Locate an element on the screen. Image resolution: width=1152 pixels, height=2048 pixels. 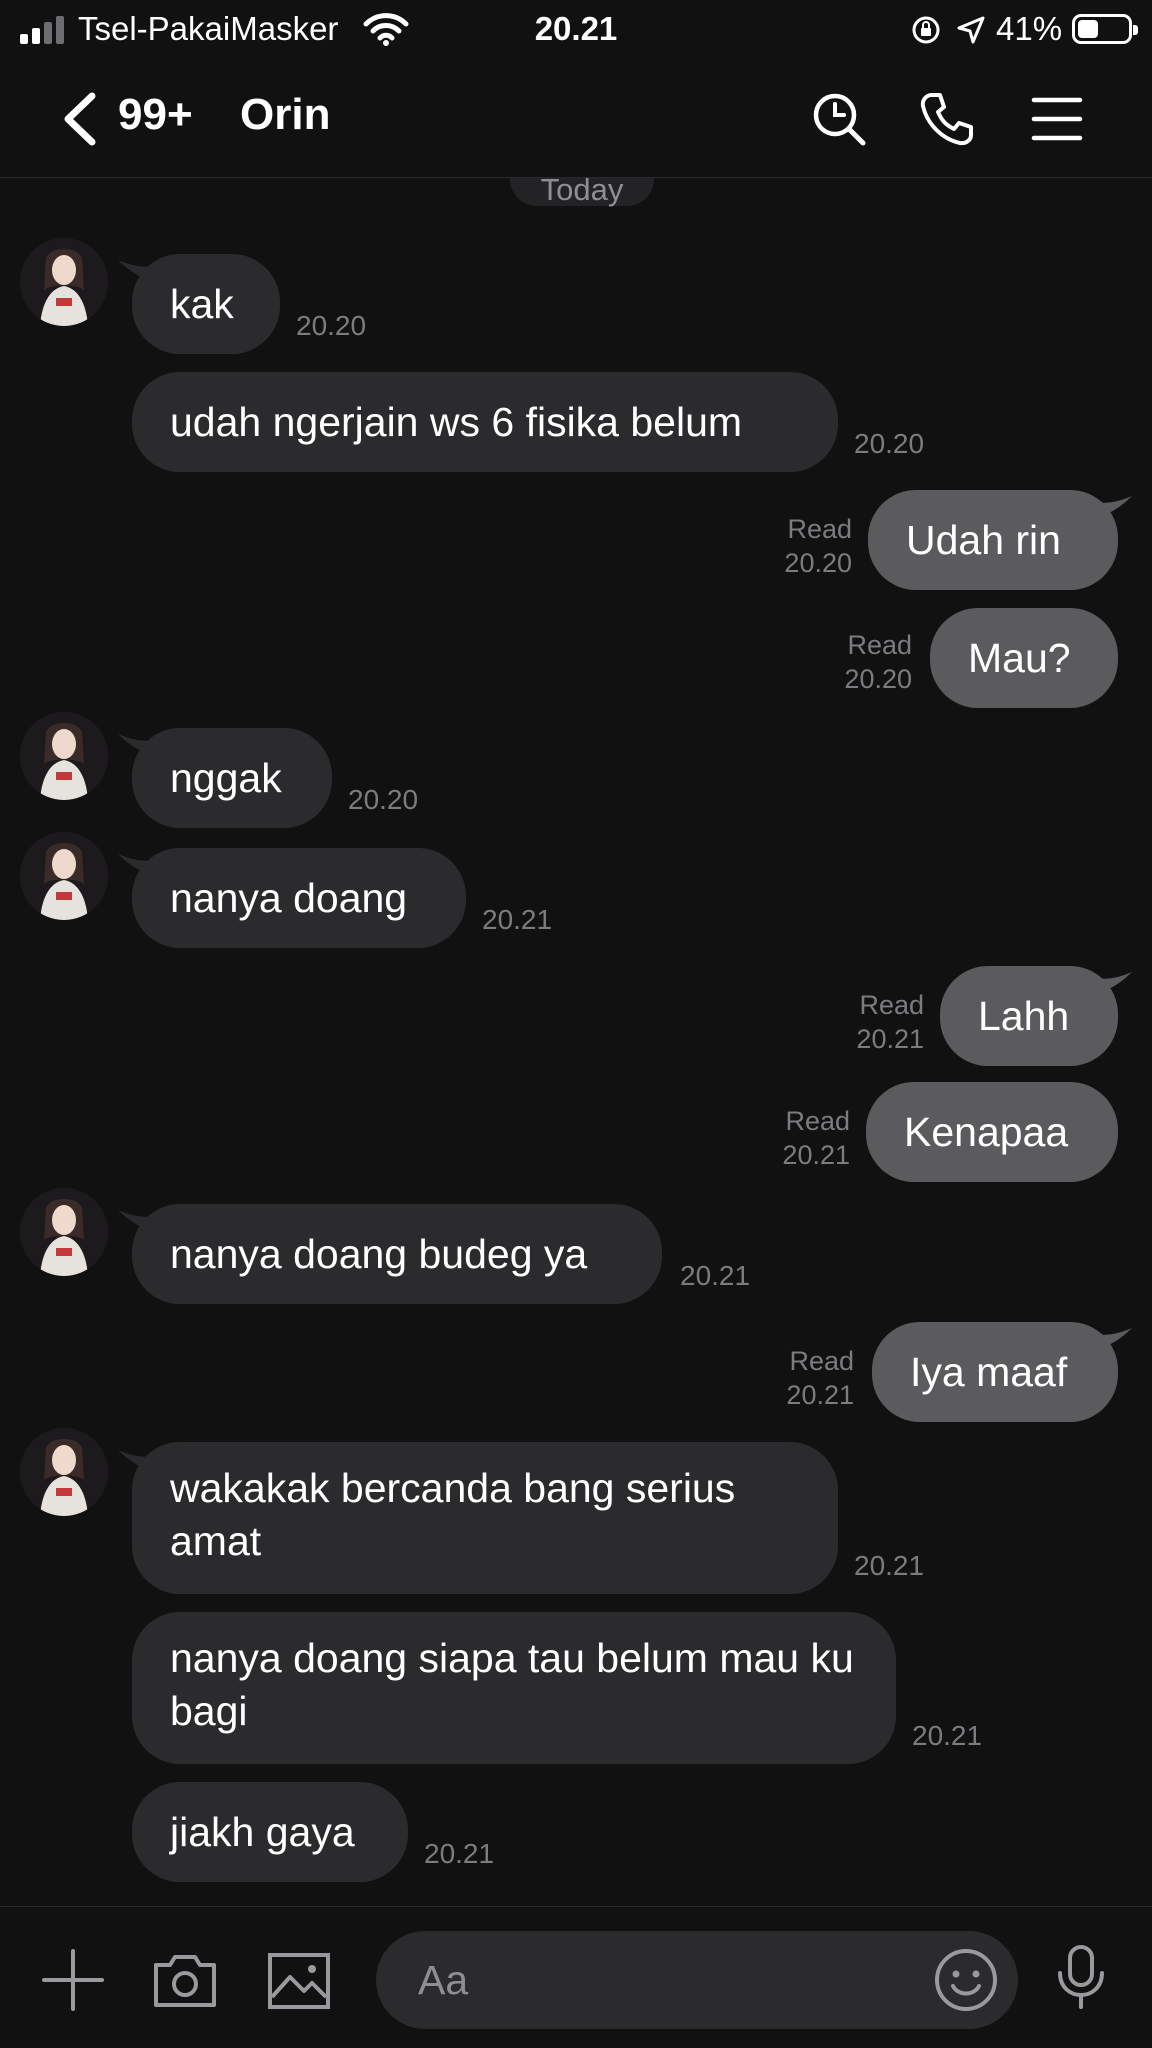
message-bubble-outgoing: Lahh is located at coordinates (1029, 1016).